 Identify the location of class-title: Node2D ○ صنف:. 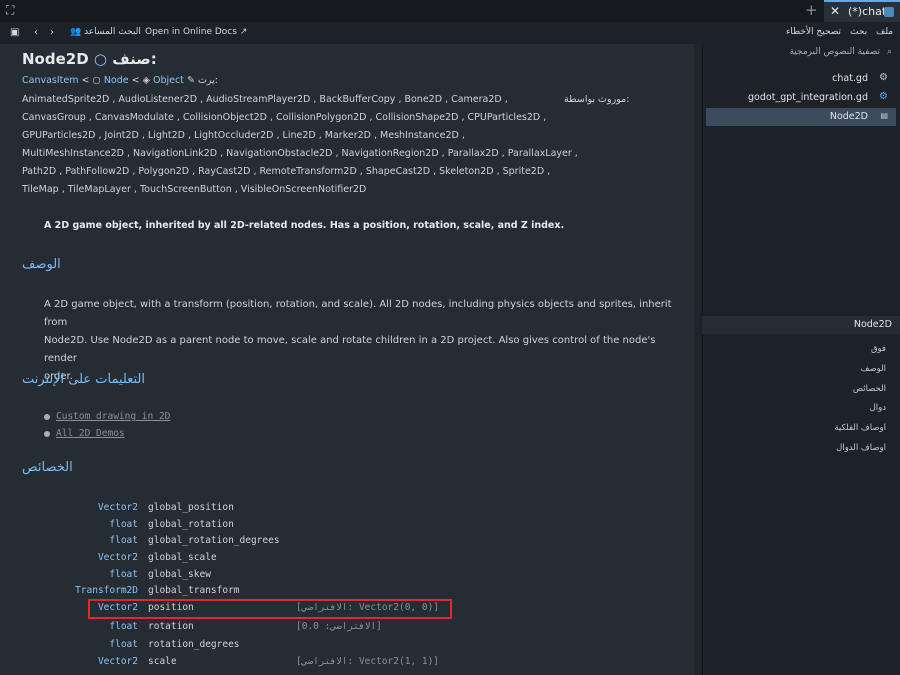
(89, 59).